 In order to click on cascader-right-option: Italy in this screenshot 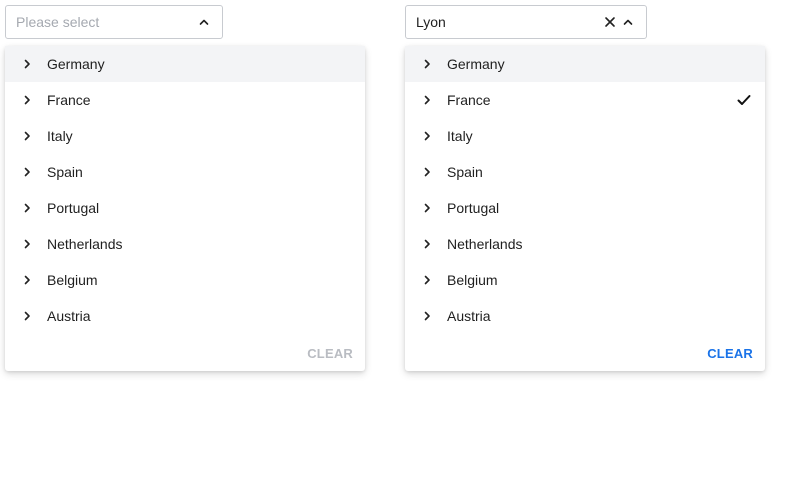, I will do `click(585, 136)`.